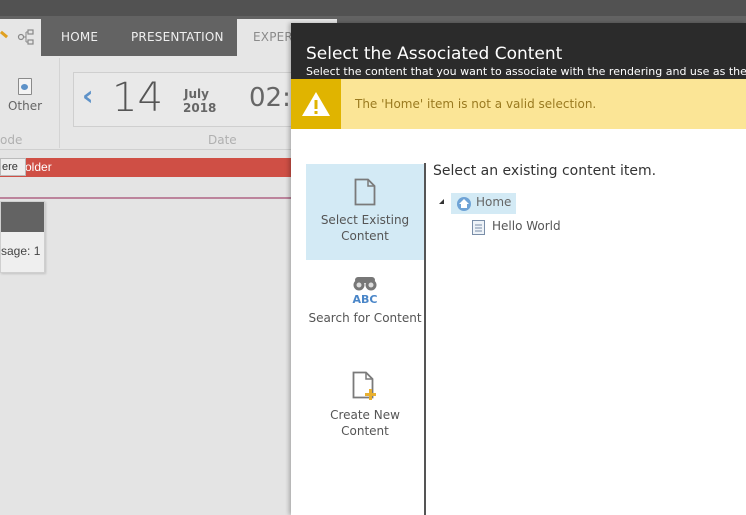  What do you see at coordinates (21, 251) in the screenshot?
I see `popup-message: sage: 1` at bounding box center [21, 251].